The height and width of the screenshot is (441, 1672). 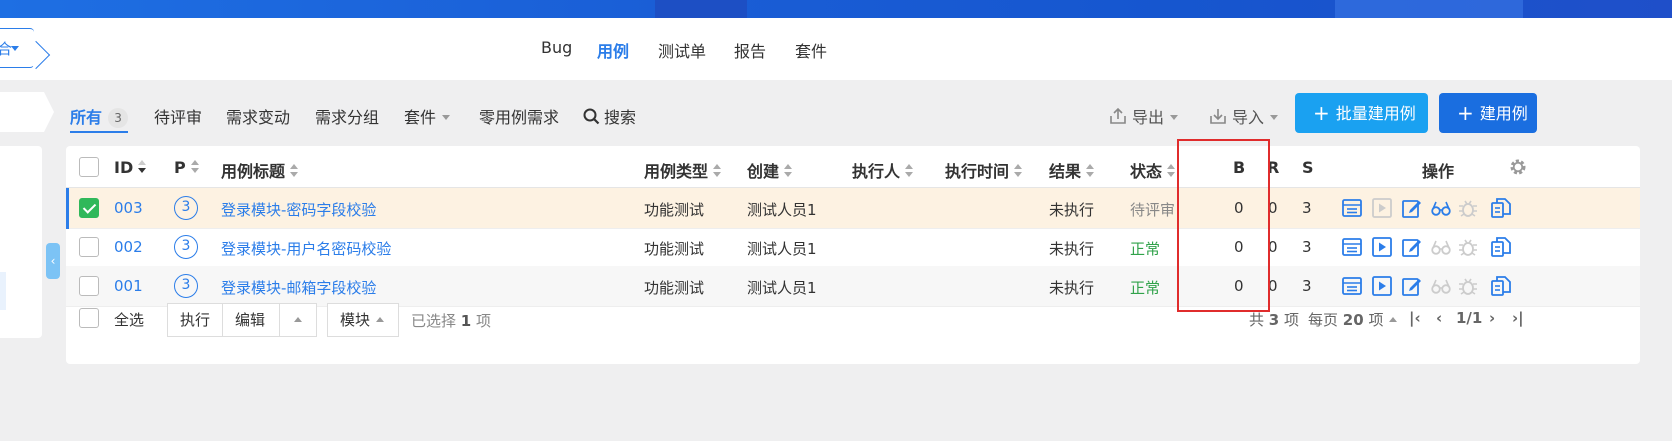 What do you see at coordinates (909, 171) in the screenshot?
I see `sort-icon` at bounding box center [909, 171].